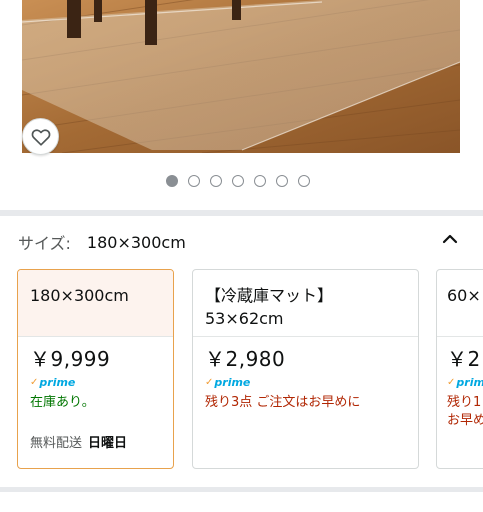  I want to click on size-selected-value: 180×300cm, so click(136, 242).